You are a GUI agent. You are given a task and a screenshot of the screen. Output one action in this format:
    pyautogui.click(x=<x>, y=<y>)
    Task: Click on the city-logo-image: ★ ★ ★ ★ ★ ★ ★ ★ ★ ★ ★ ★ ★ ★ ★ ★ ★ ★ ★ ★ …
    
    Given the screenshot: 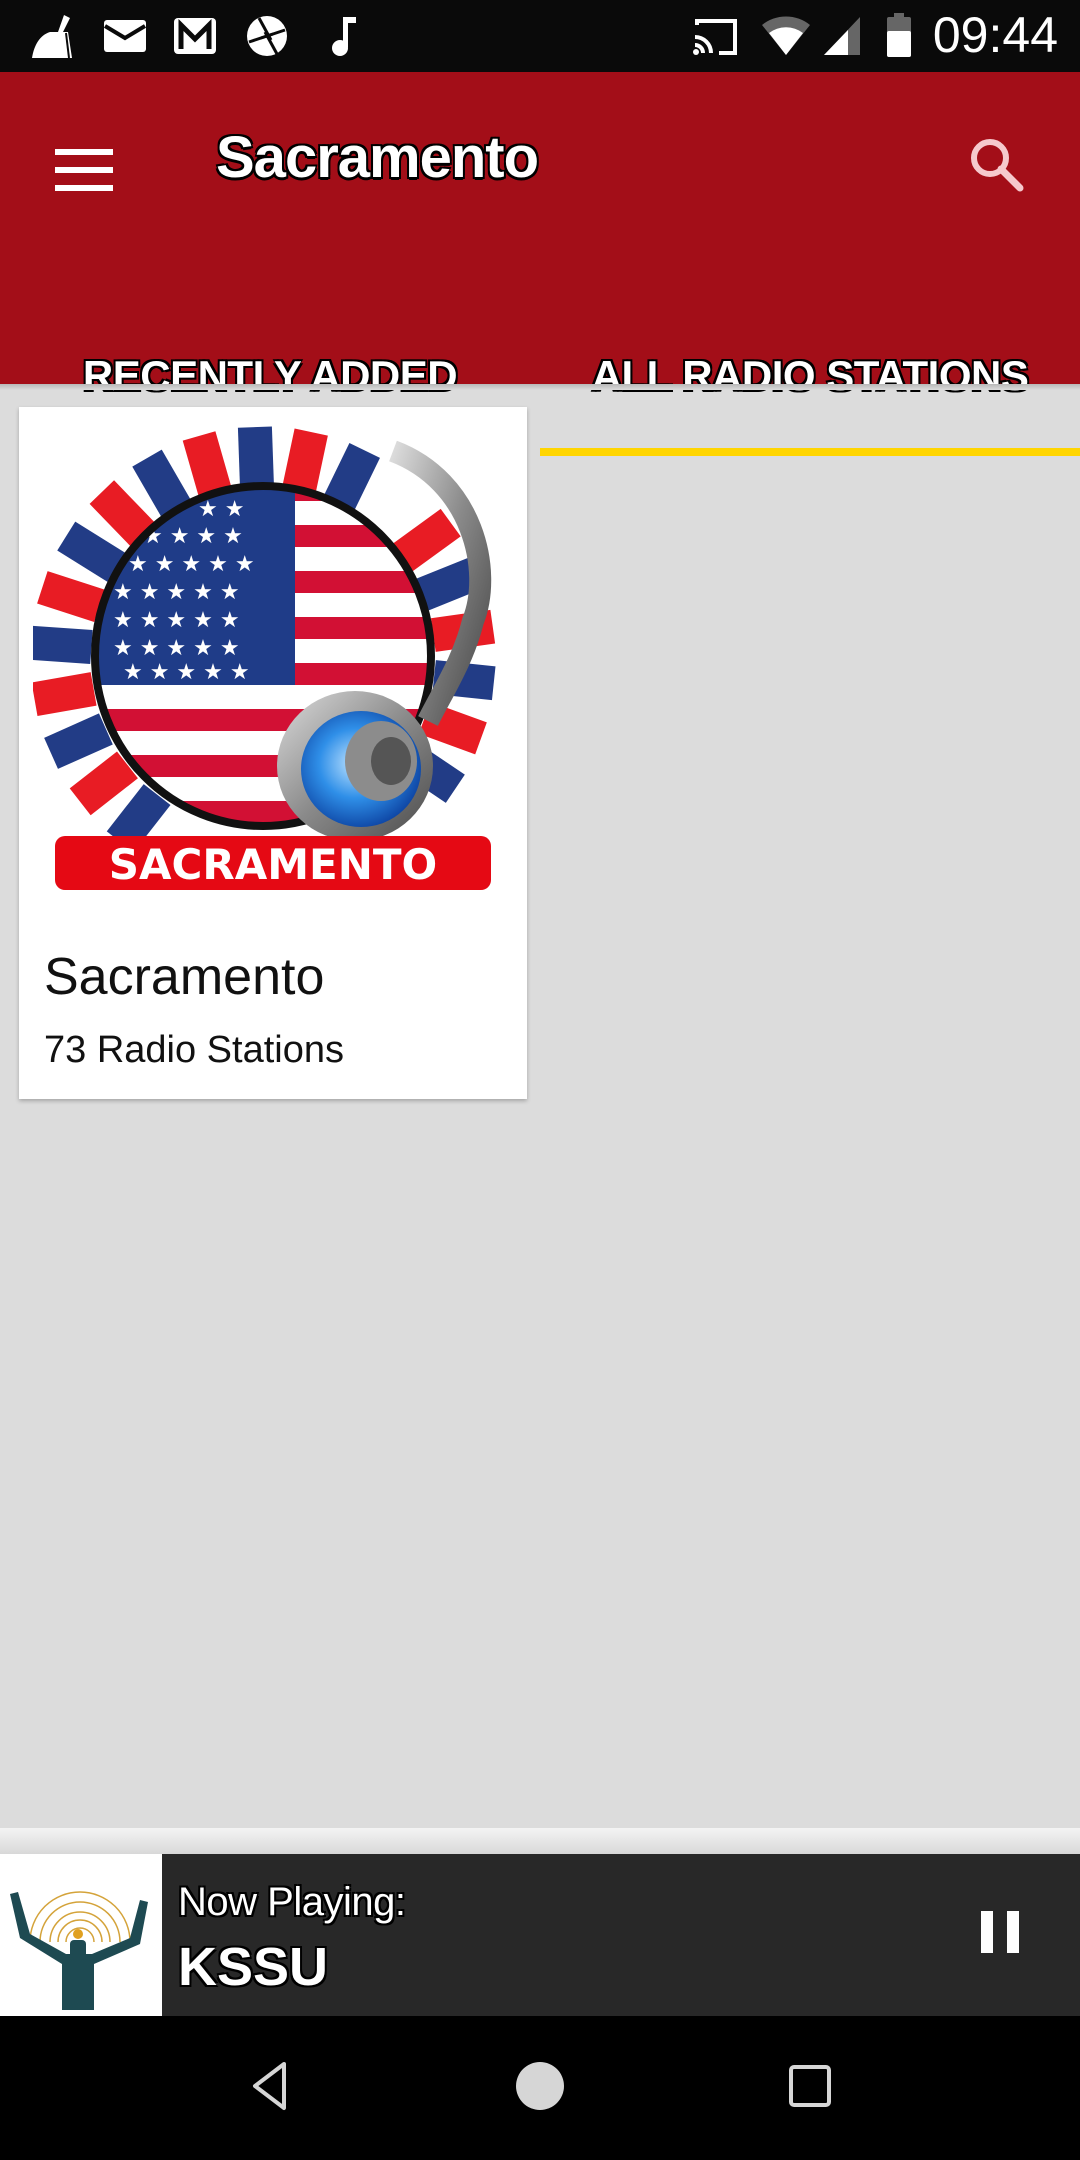 What is the action you would take?
    pyautogui.click(x=271, y=669)
    